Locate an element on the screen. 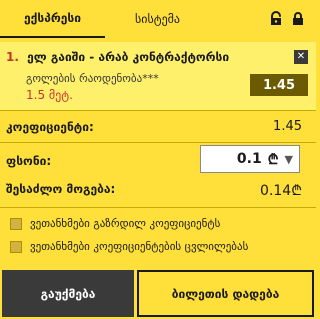 The image size is (320, 319). possible-win-label: შესაძლო მოგება: is located at coordinates (61, 189).